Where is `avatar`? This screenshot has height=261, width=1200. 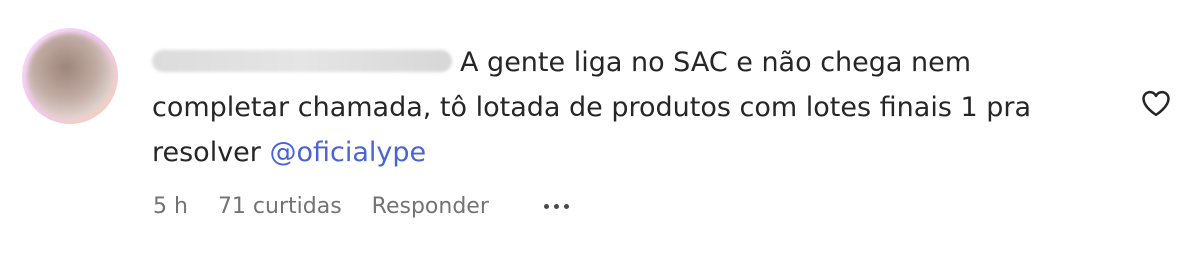 avatar is located at coordinates (70, 76).